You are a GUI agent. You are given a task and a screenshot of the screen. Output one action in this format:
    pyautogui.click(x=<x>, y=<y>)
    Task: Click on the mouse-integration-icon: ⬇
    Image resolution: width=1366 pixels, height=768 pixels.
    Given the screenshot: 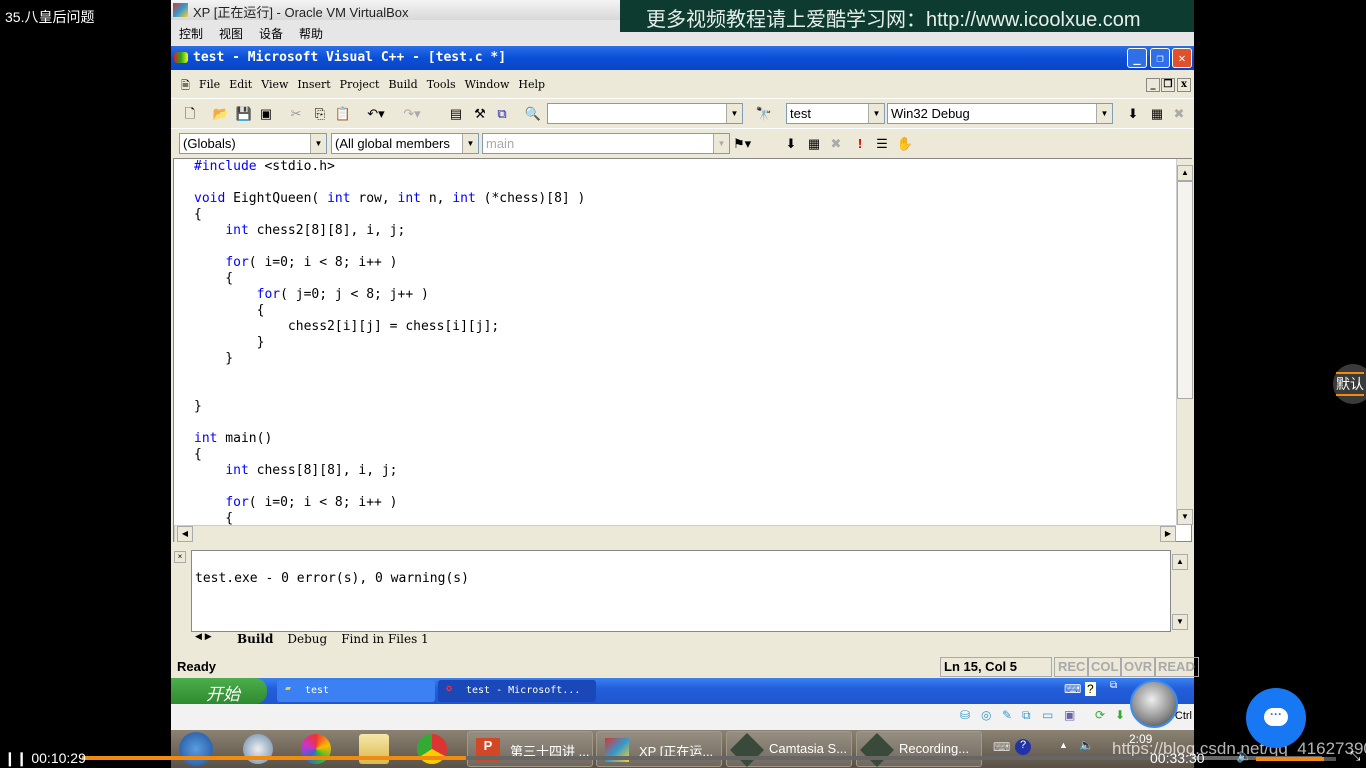 What is the action you would take?
    pyautogui.click(x=1120, y=715)
    